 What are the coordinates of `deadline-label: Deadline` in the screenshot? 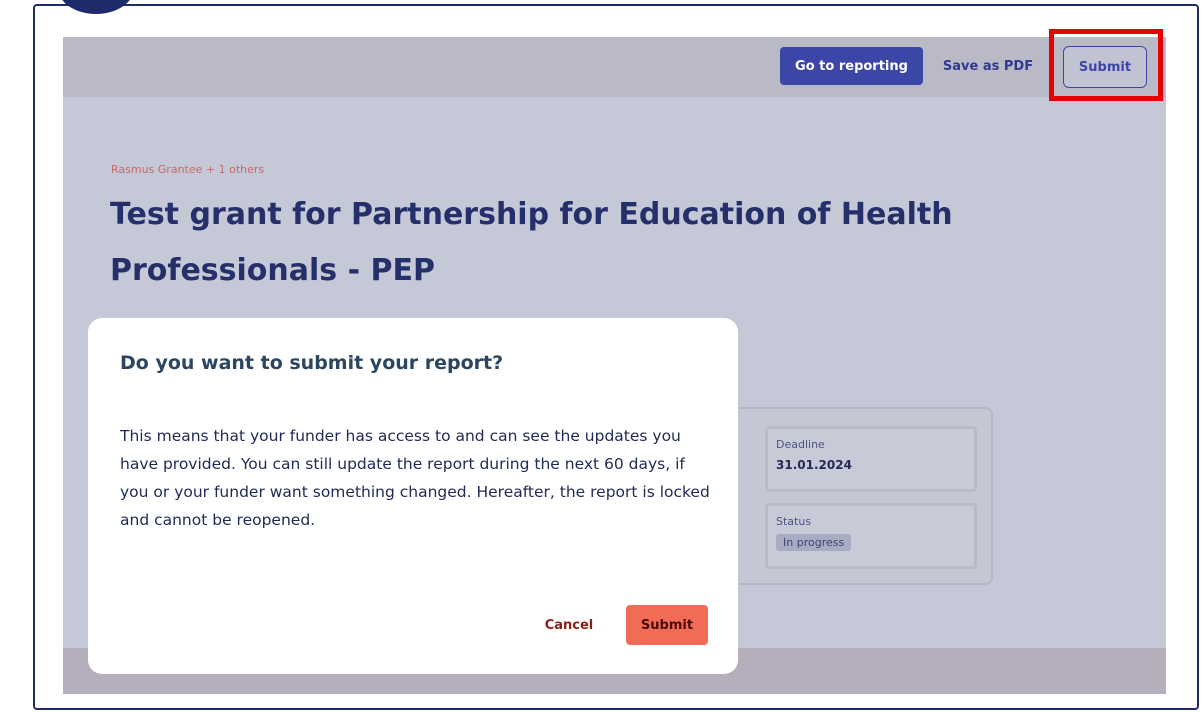 It's located at (800, 444).